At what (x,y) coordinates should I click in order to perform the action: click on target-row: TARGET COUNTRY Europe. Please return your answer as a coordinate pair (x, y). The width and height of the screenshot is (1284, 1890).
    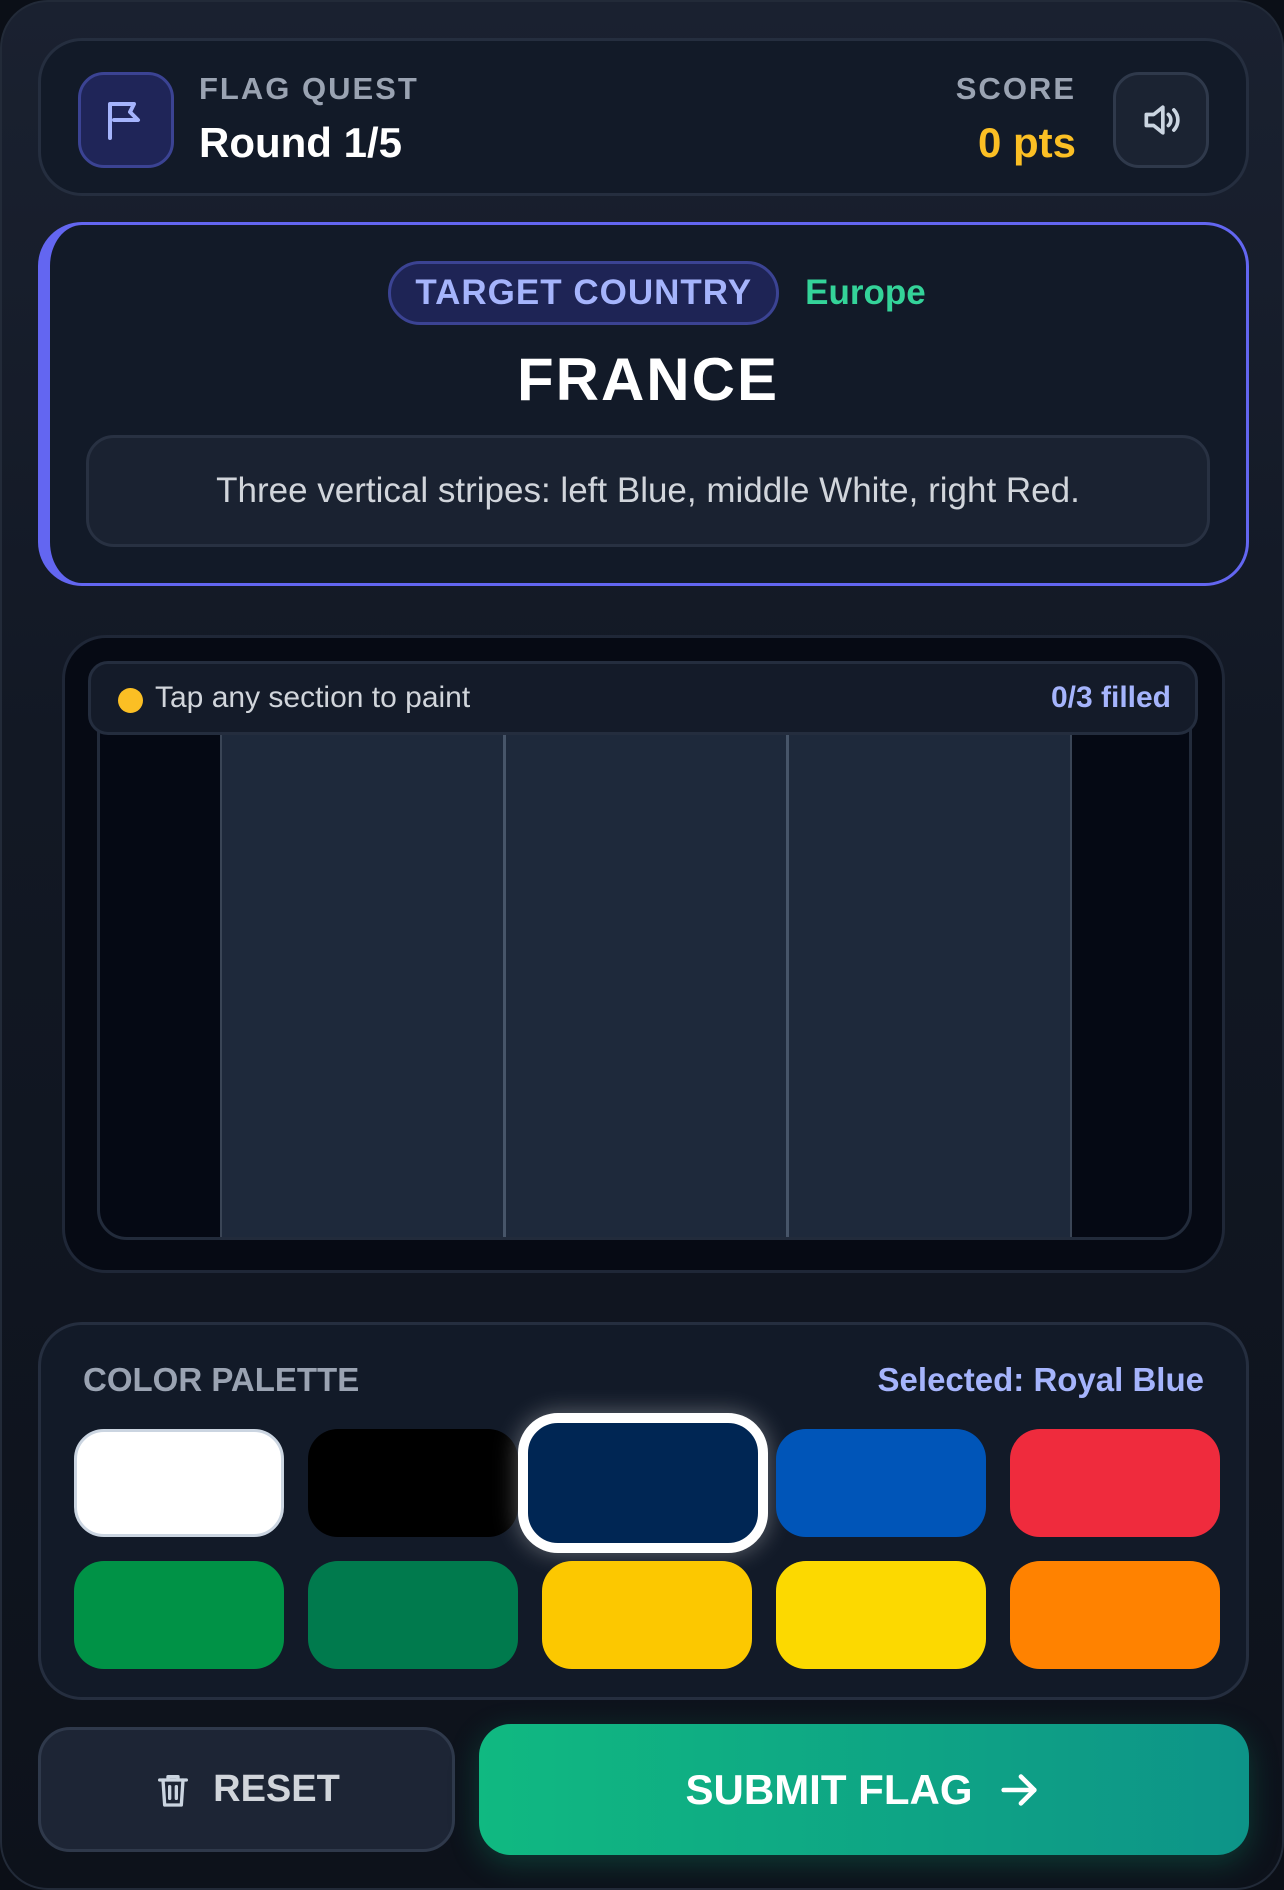
    Looking at the image, I should click on (648, 293).